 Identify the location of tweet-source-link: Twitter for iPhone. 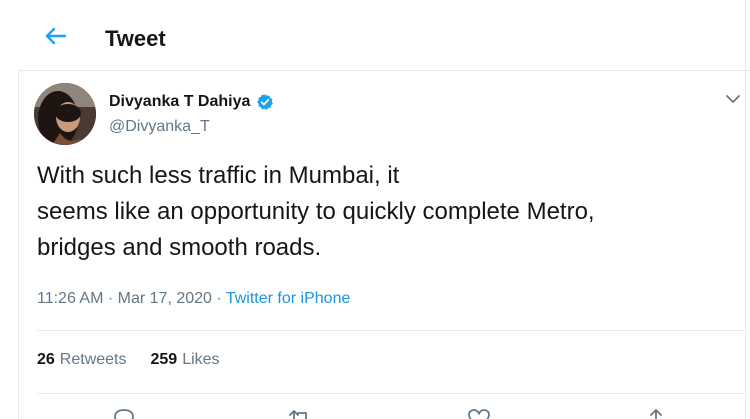
(288, 298).